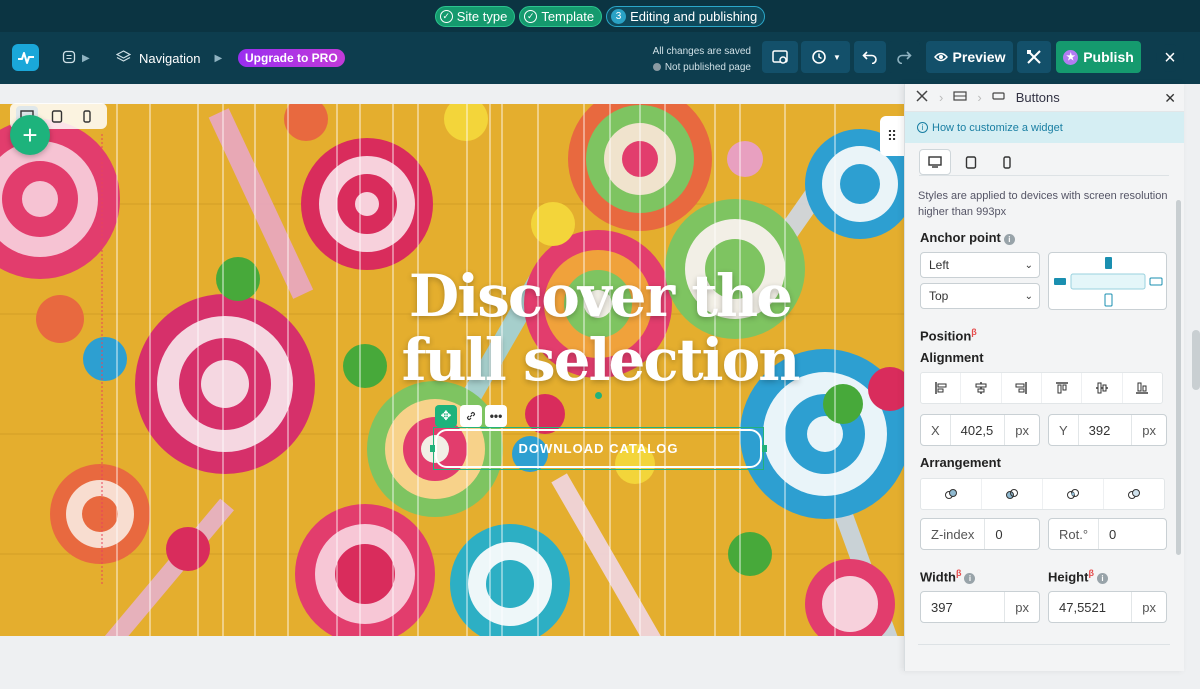 This screenshot has height=689, width=1200. I want to click on desktop-icon, so click(935, 162).